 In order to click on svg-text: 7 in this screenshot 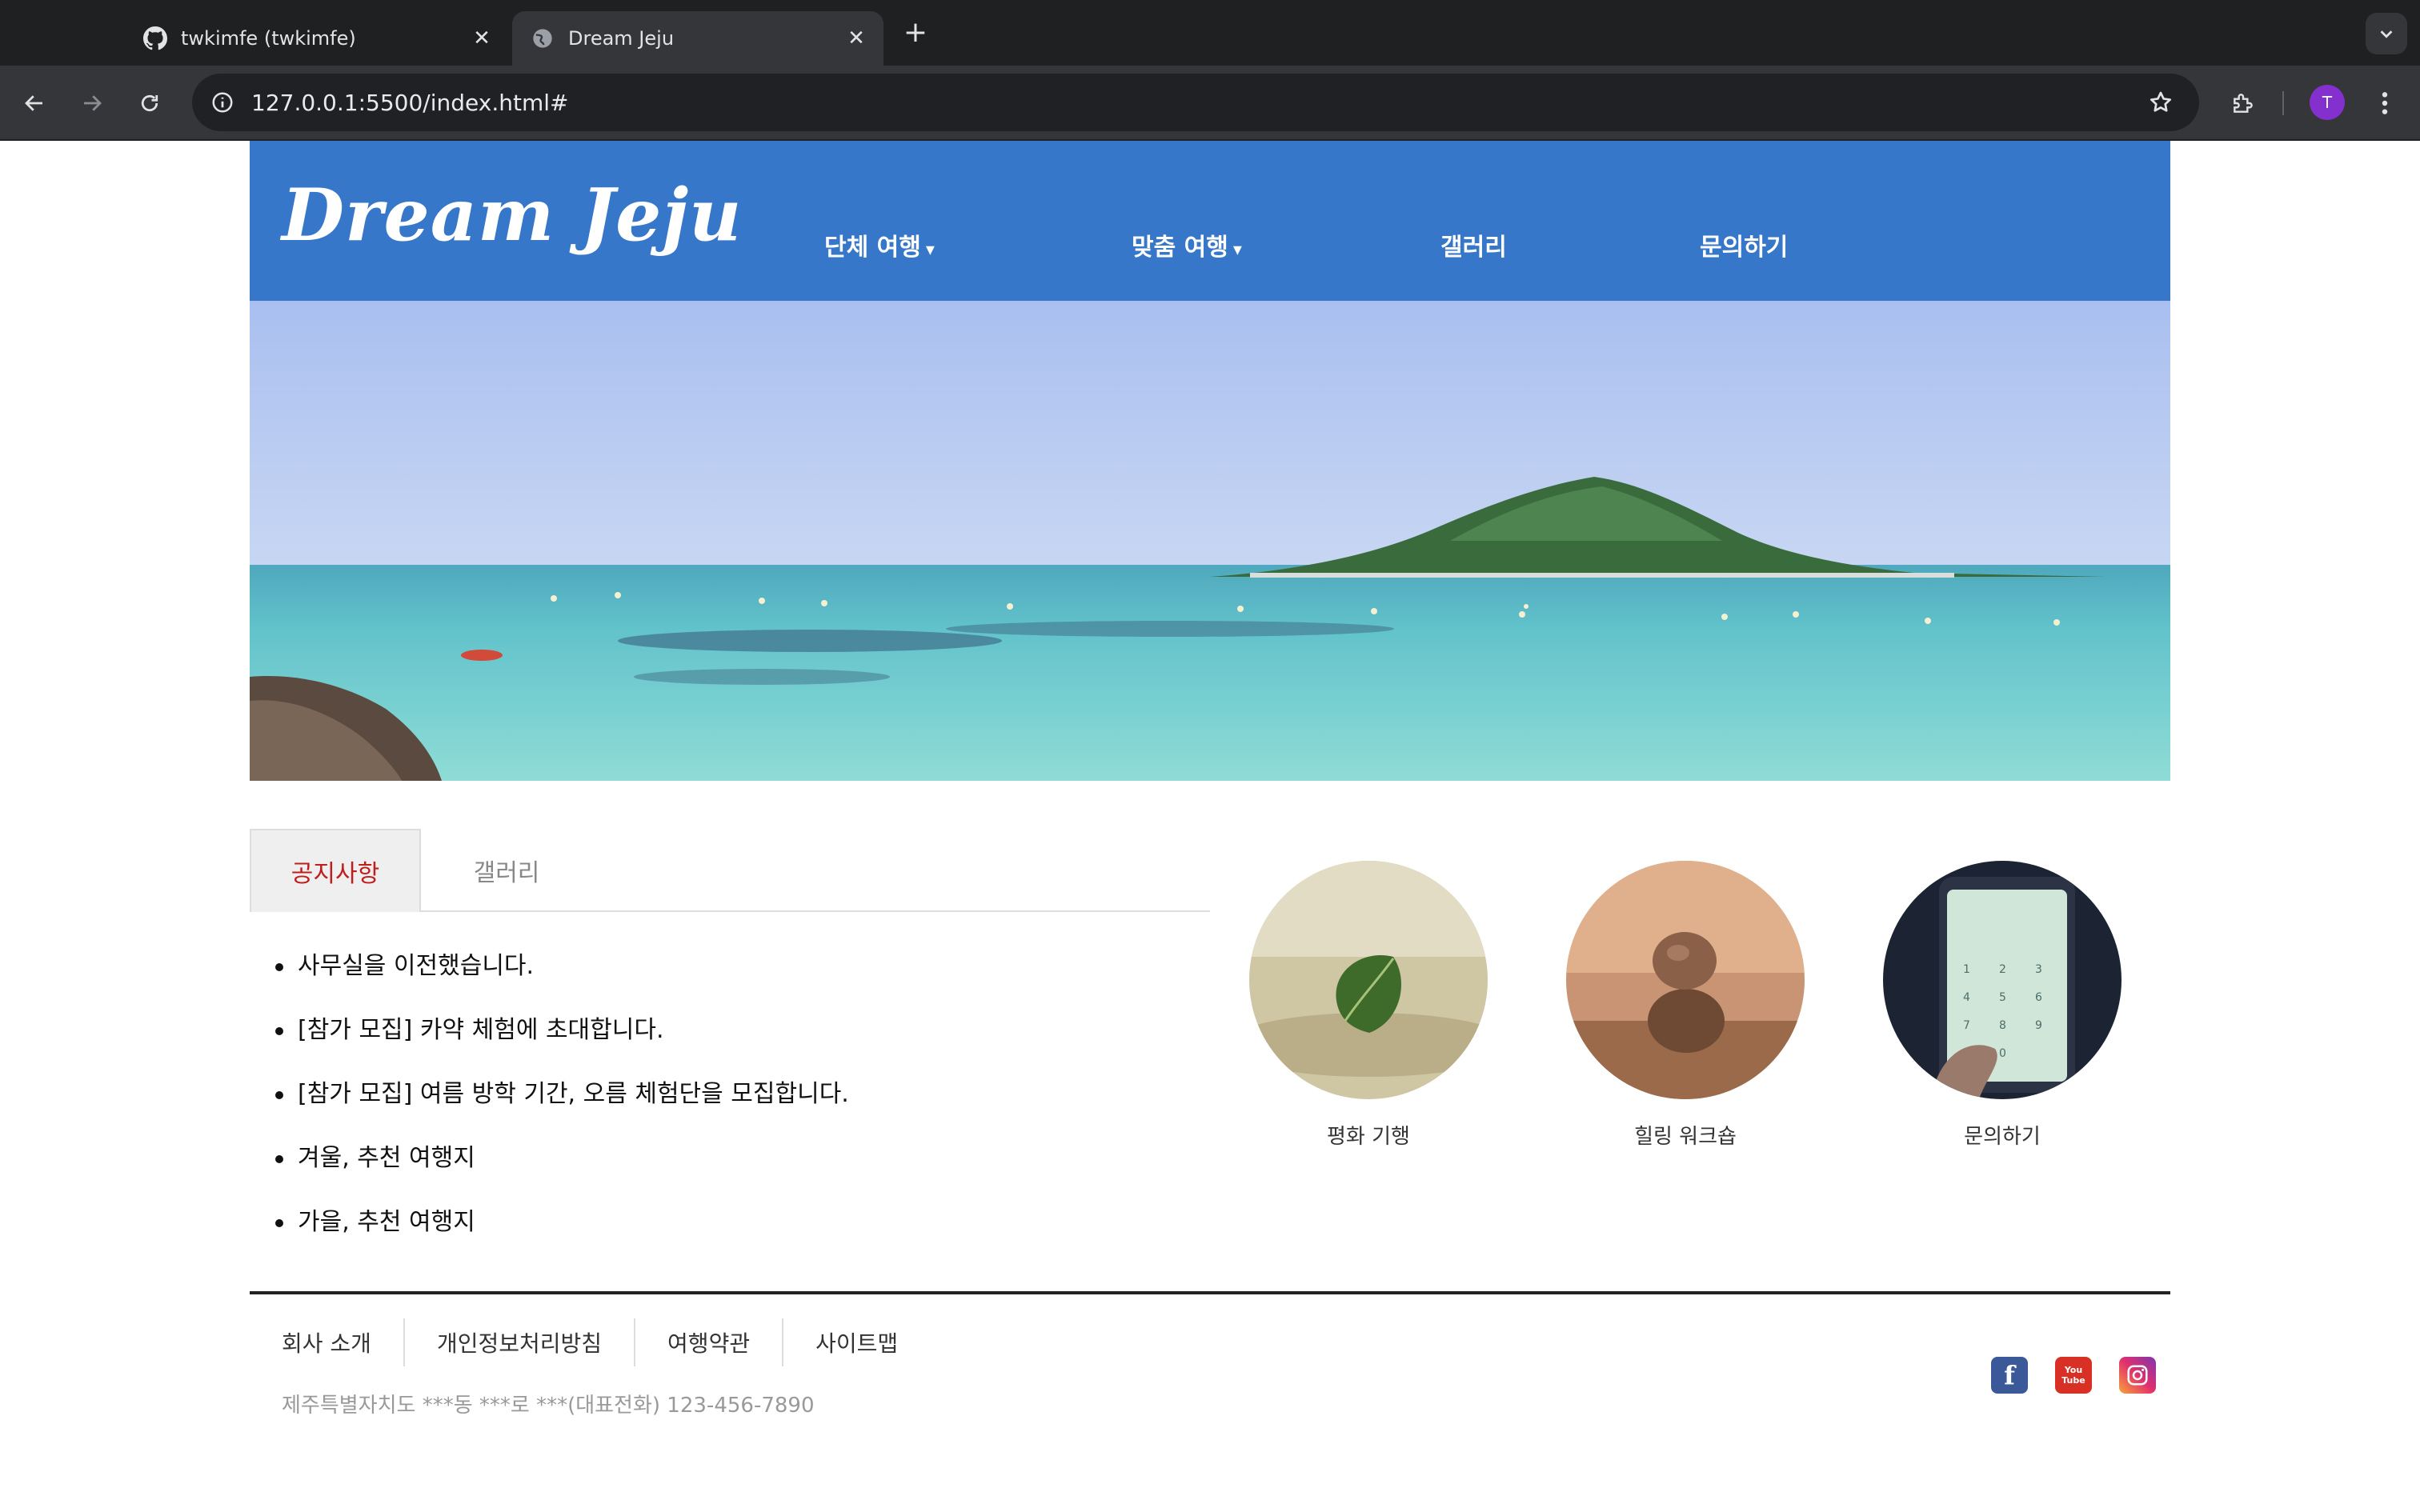, I will do `click(1966, 1025)`.